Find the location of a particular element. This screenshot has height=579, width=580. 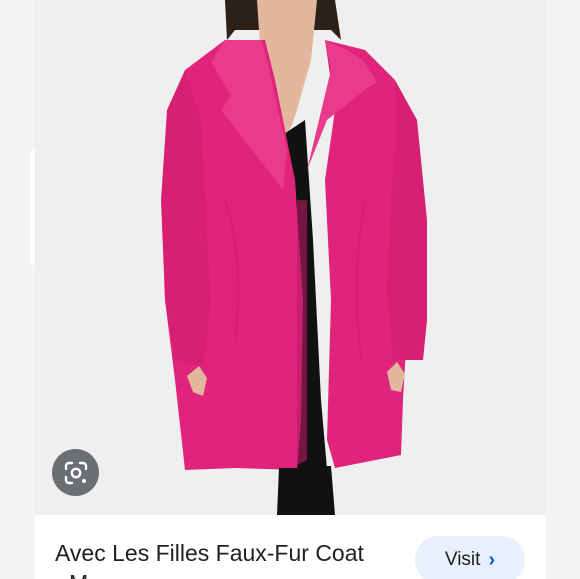

right-gutter is located at coordinates (563, 289).